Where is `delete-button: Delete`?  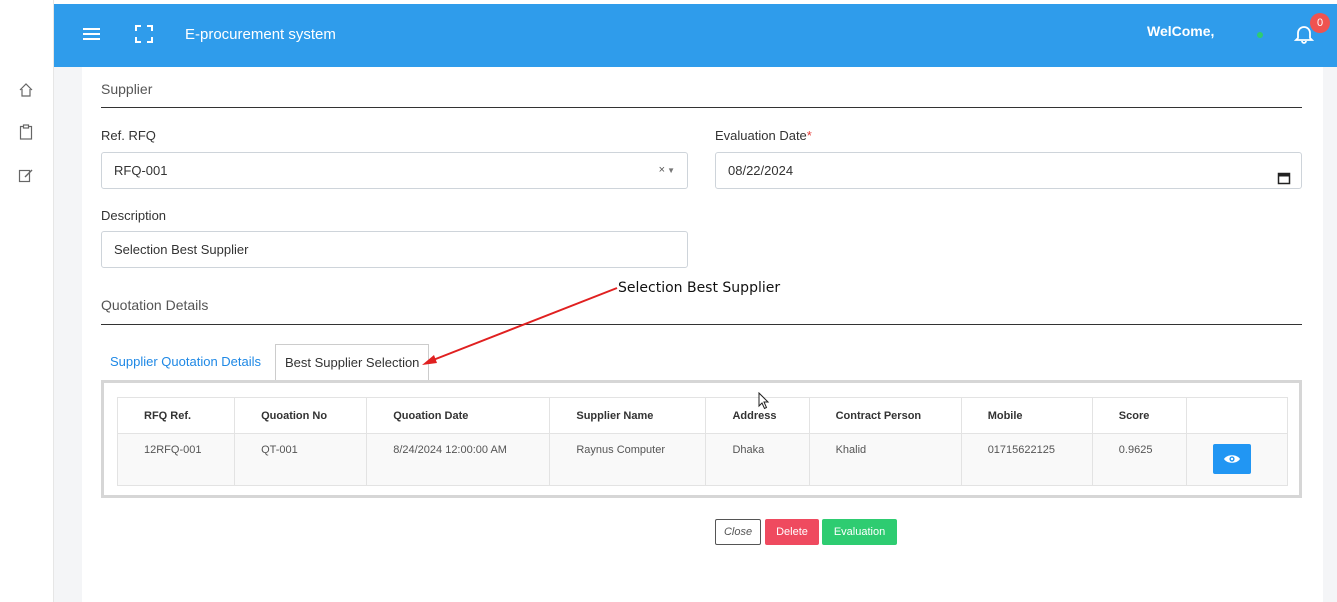 delete-button: Delete is located at coordinates (792, 532).